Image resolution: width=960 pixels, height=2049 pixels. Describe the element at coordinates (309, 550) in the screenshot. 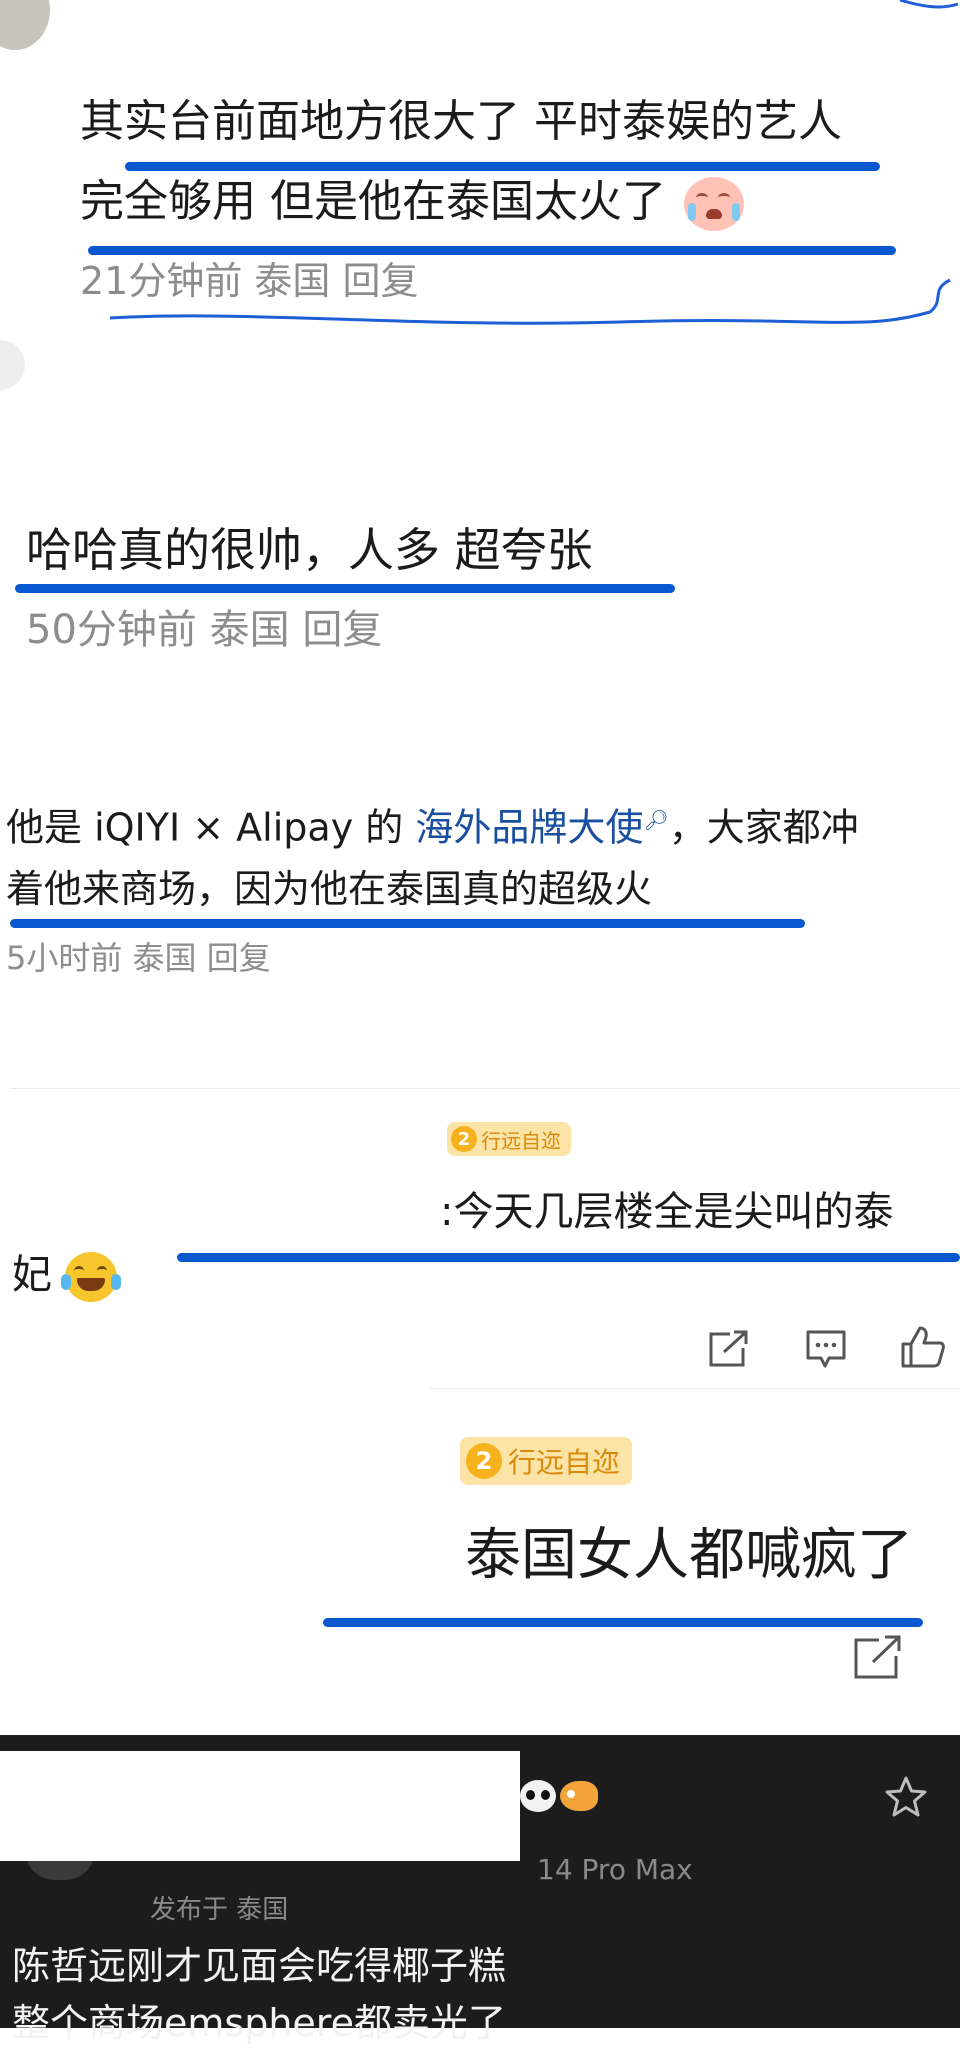

I see `comment-text: 哈哈真的很帅，人多 超夸张` at that location.